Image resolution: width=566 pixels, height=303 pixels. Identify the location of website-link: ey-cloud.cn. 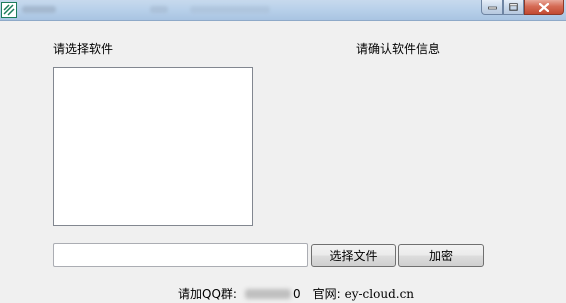
(379, 294).